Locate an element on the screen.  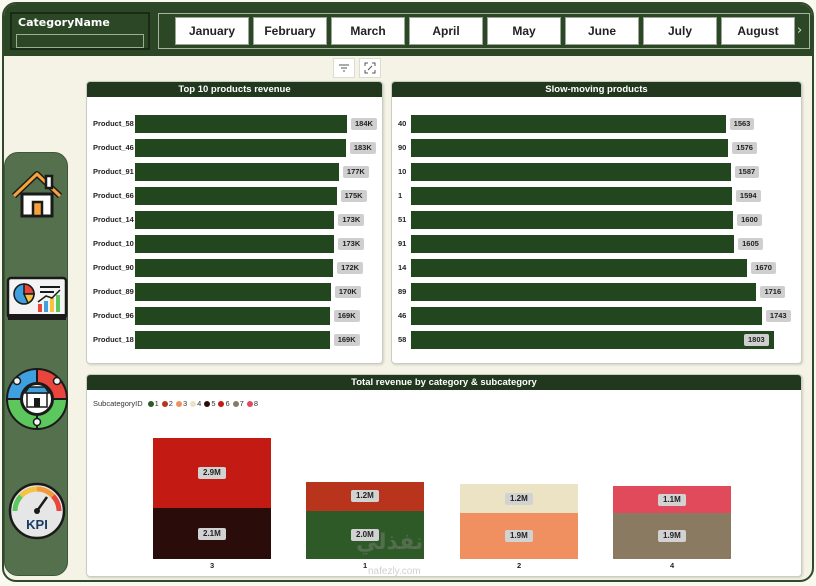
legend-label: 7 is located at coordinates (241, 403).